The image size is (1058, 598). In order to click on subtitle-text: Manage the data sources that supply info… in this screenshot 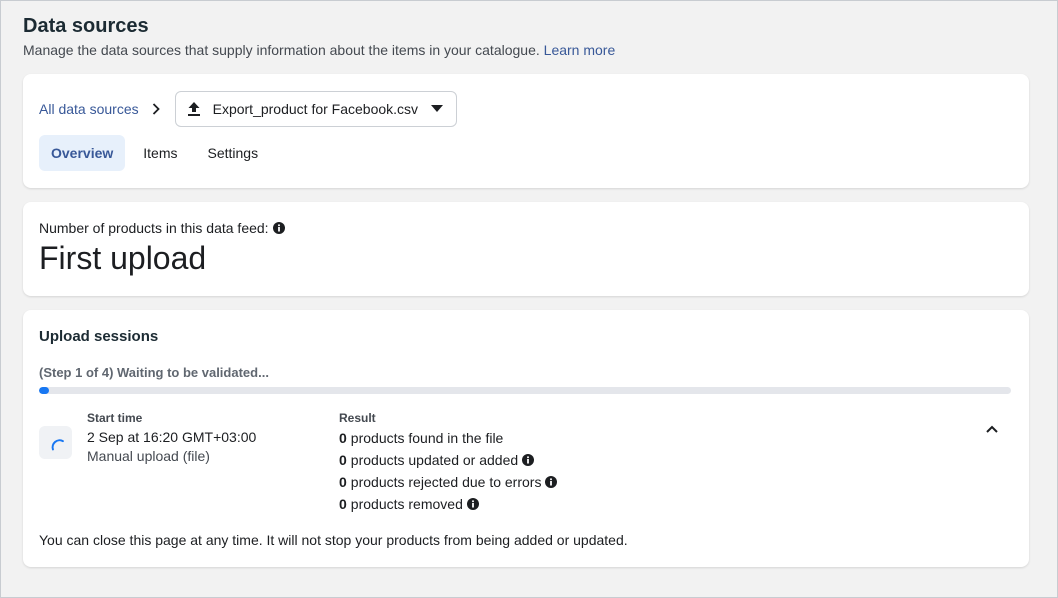, I will do `click(281, 50)`.